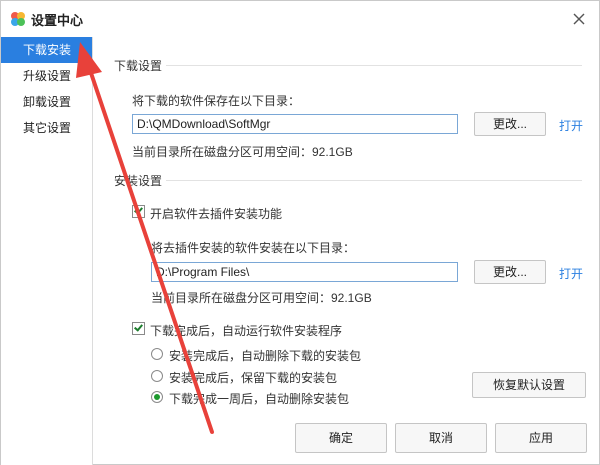 The height and width of the screenshot is (465, 600). I want to click on download-dir-label: 将下载的软件保存在以下目录：, so click(216, 101).